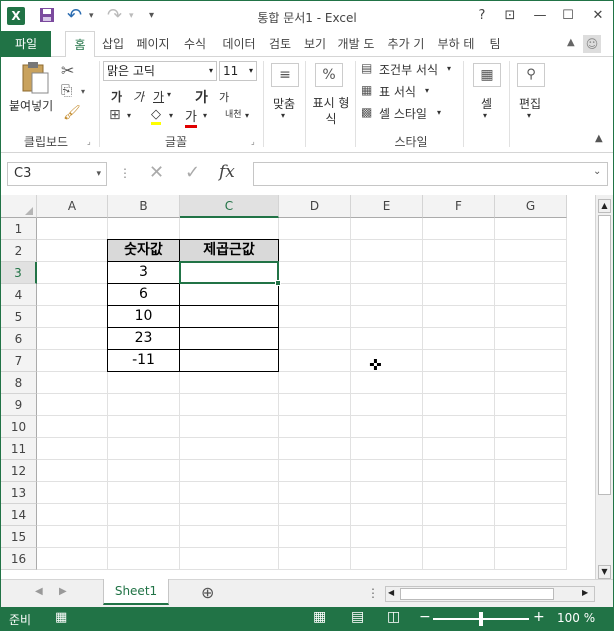 The height and width of the screenshot is (631, 614). I want to click on cell-F15, so click(459, 537).